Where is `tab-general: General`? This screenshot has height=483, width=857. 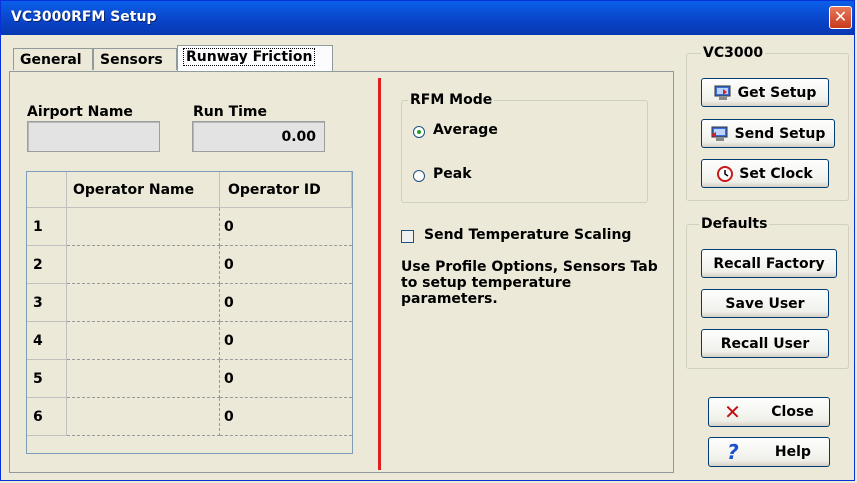 tab-general: General is located at coordinates (53, 59).